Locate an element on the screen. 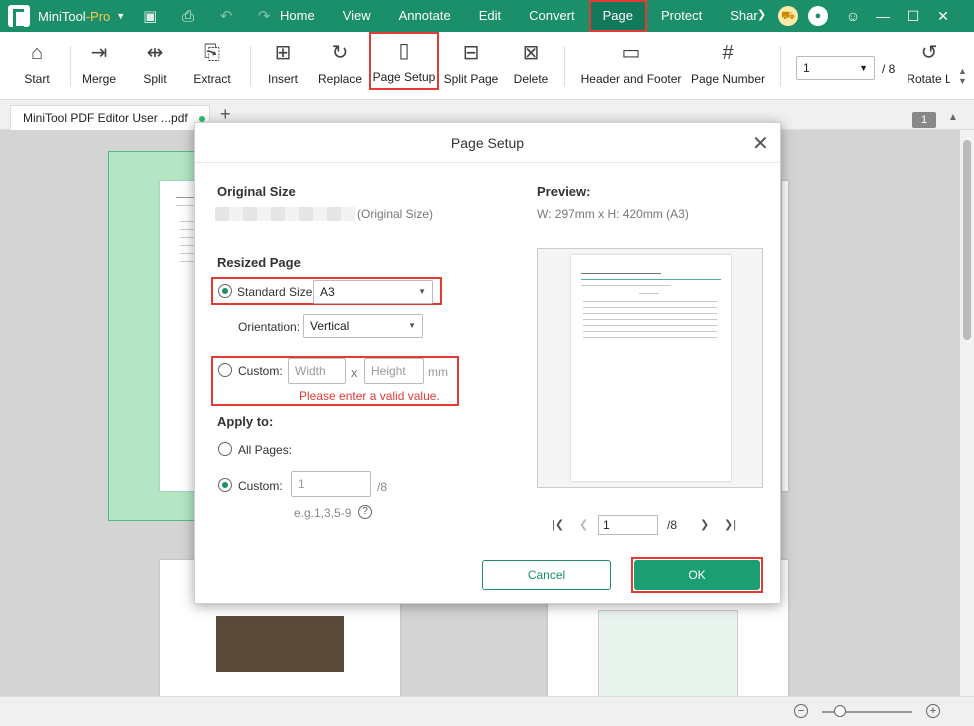 The height and width of the screenshot is (726, 974). next-page-icon: ❯ is located at coordinates (704, 524).